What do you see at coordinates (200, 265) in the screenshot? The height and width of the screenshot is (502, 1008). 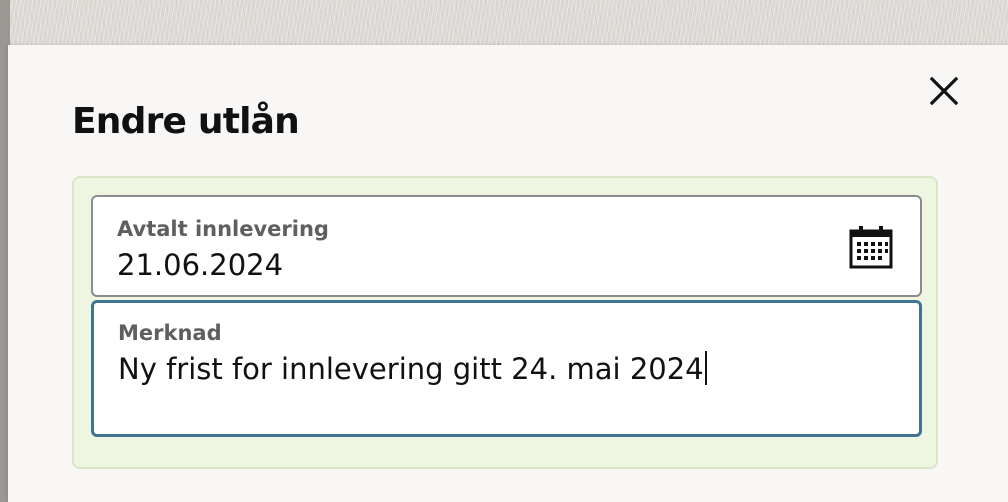 I see `due-date-input: 21.06.2024` at bounding box center [200, 265].